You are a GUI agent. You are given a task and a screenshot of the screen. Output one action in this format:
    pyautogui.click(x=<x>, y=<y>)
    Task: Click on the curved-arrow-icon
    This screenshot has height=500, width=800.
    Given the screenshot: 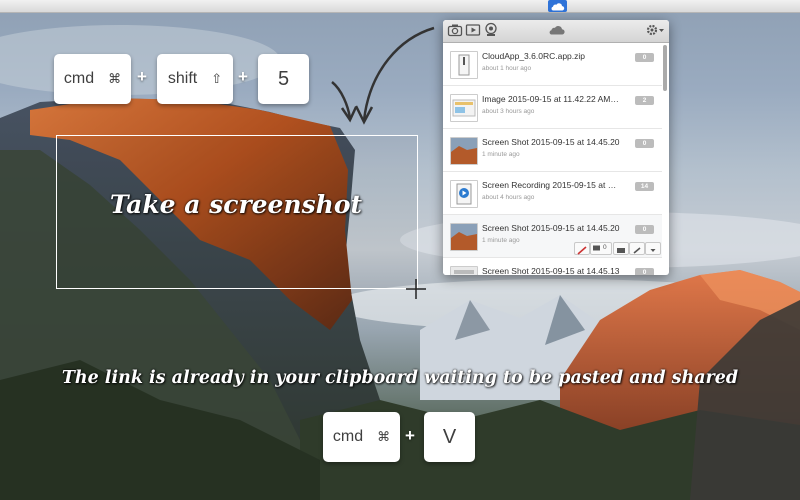 What is the action you would take?
    pyautogui.click(x=383, y=75)
    